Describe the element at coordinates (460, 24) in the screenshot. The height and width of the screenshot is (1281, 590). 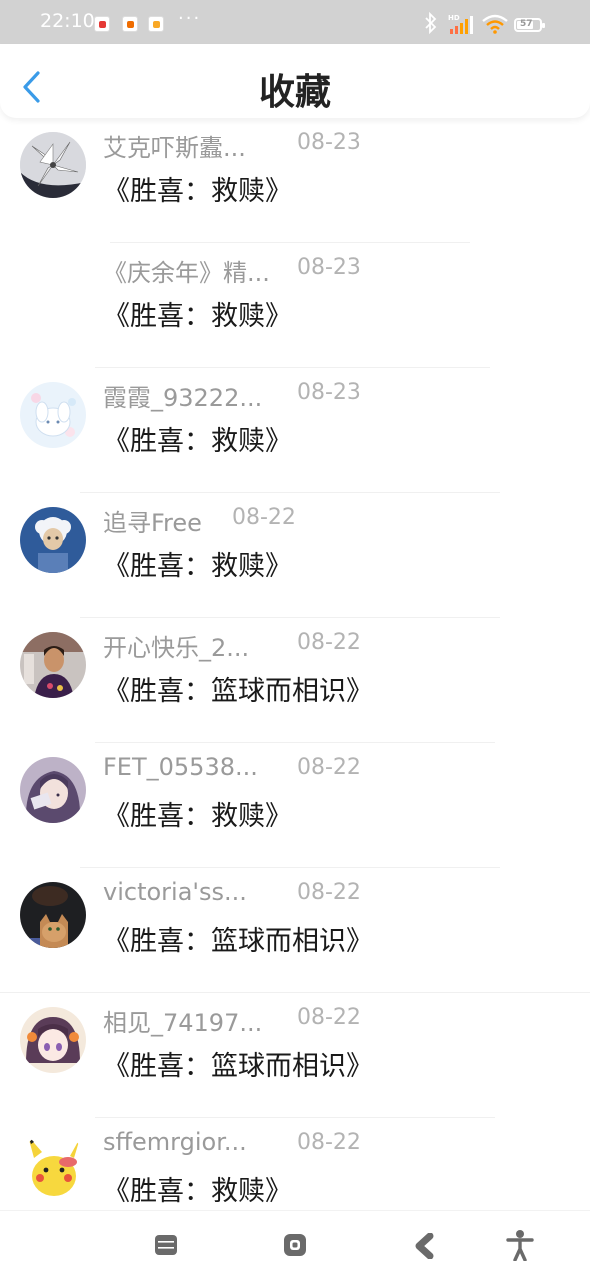
I see `signal-icon: HD` at that location.